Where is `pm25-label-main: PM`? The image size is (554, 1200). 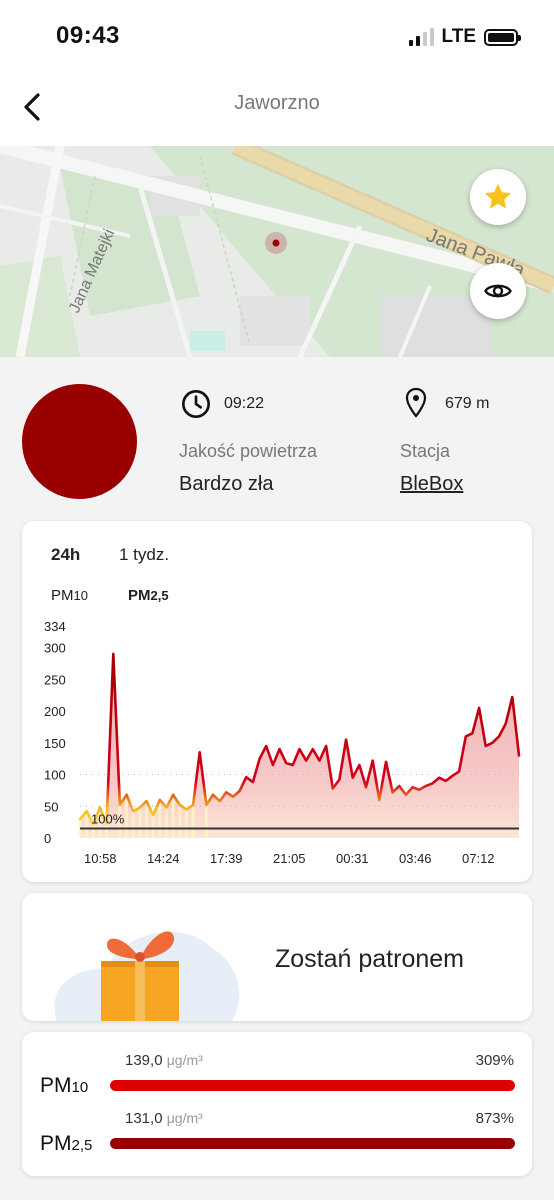
pm25-label-main: PM is located at coordinates (56, 1143).